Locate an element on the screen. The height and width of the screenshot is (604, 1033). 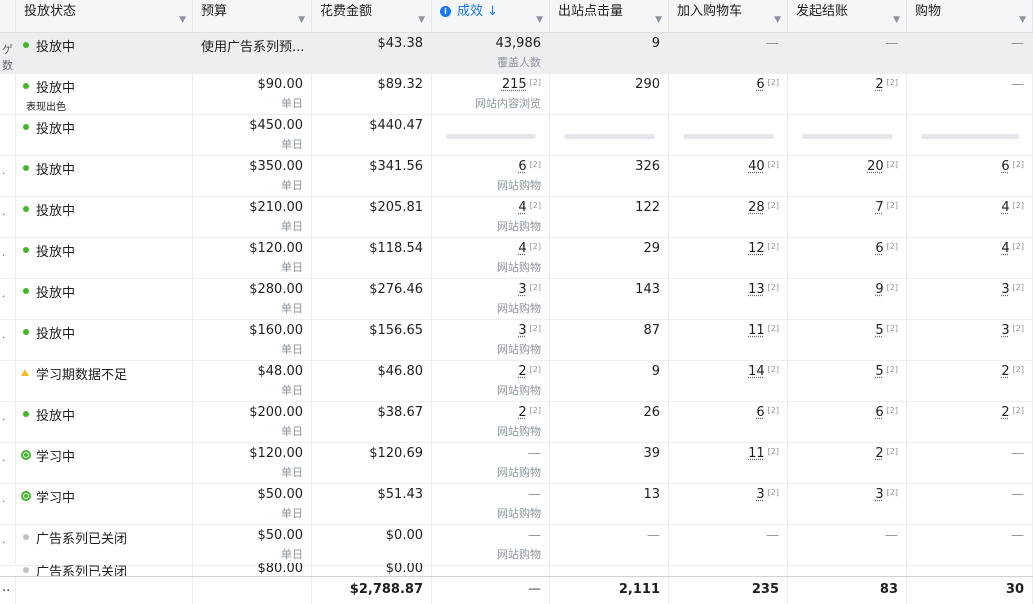
column-header-outbound: 出站点击量 ▼ is located at coordinates (609, 16).